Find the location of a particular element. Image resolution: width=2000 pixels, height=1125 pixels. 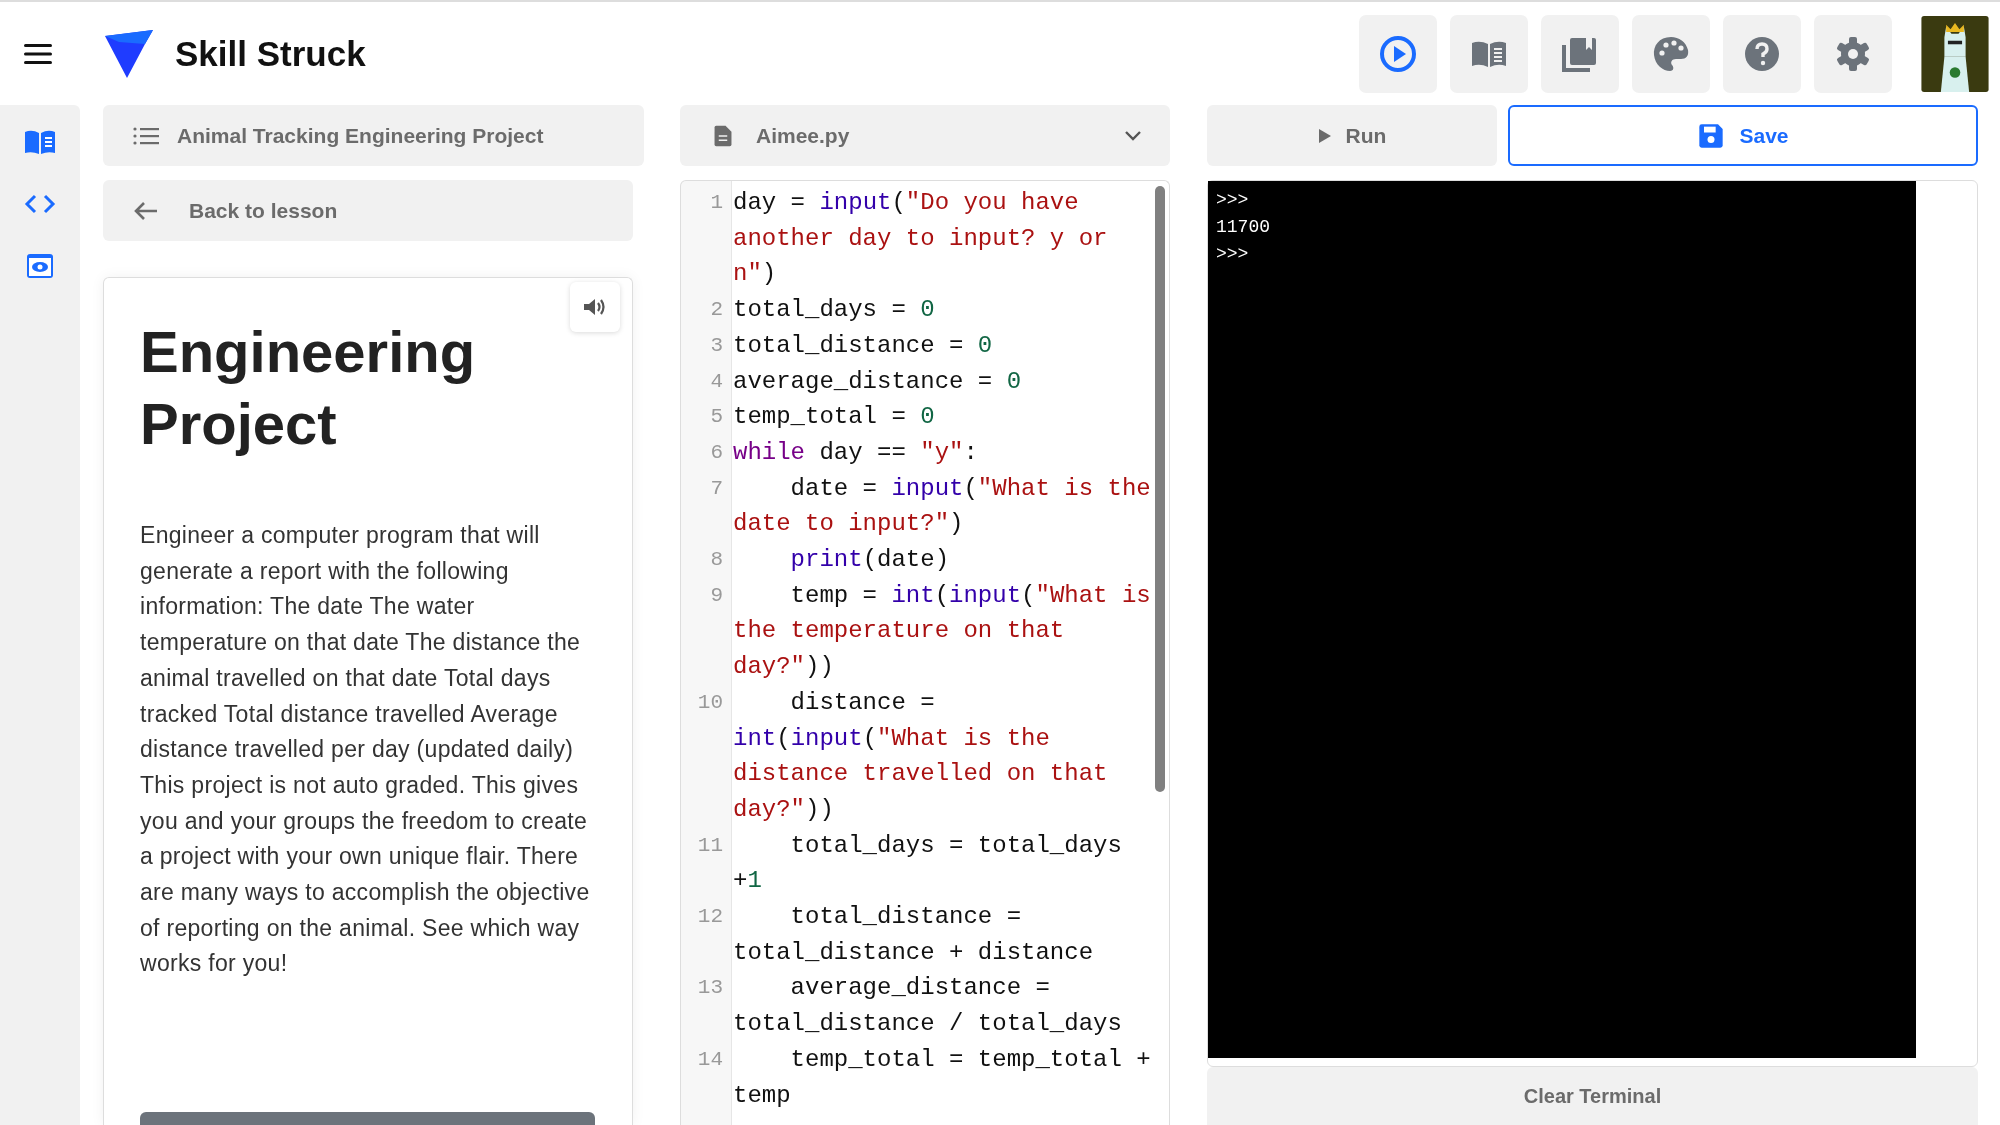

save-button: Save is located at coordinates (1743, 135).